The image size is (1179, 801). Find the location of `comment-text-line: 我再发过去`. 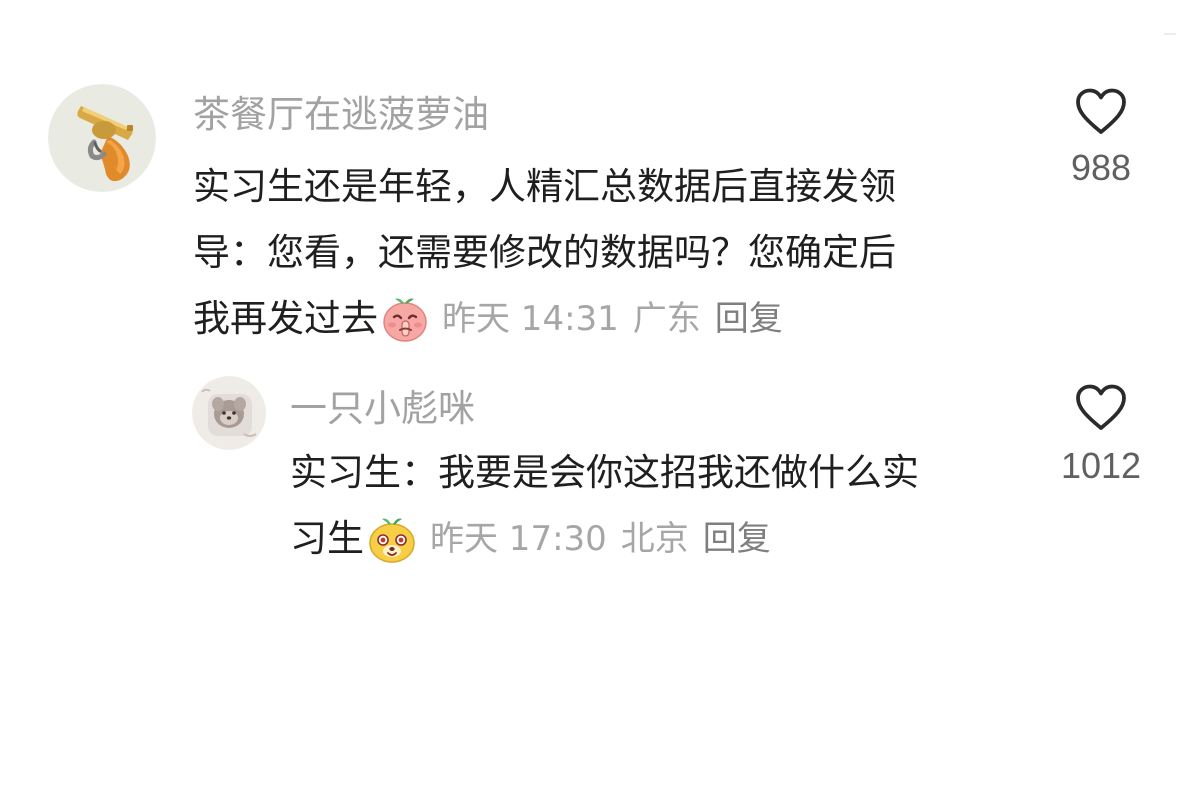

comment-text-line: 我再发过去 is located at coordinates (285, 318).